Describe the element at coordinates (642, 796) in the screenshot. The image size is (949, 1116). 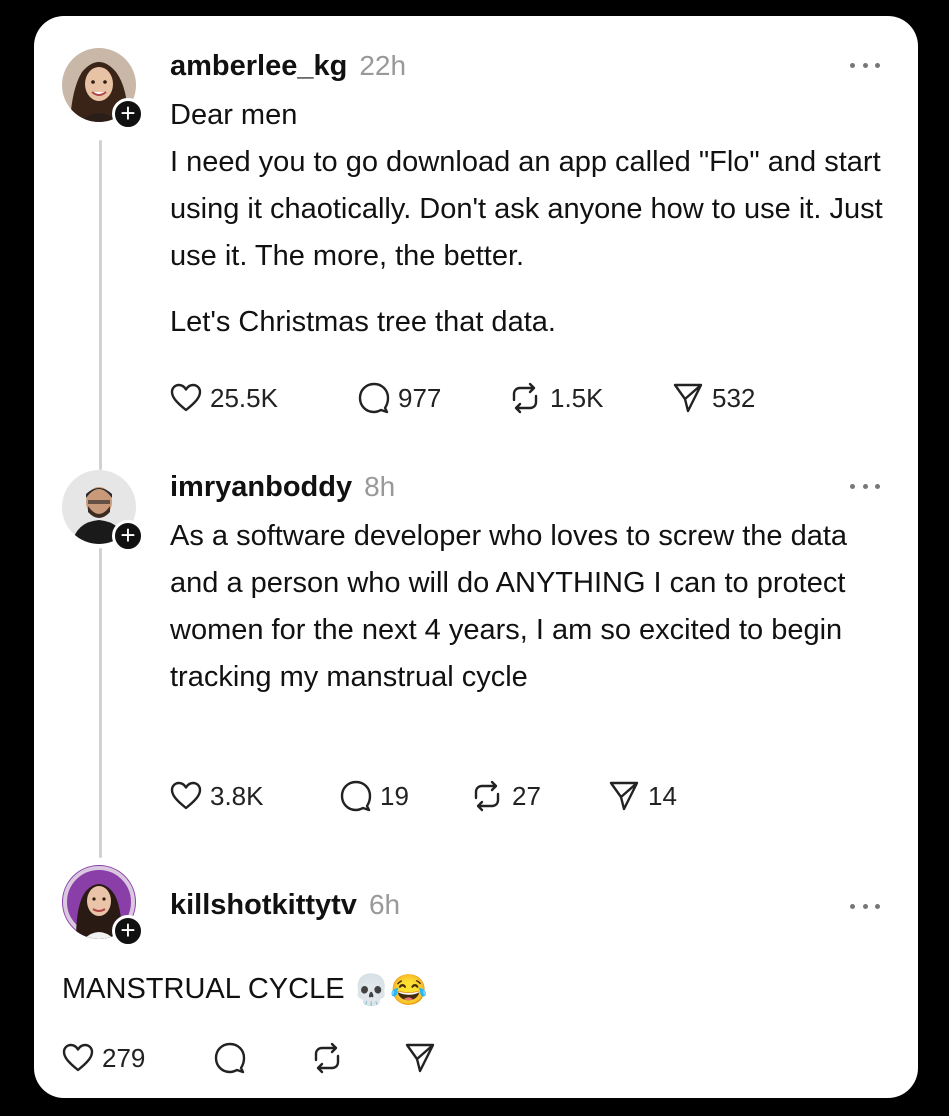
I see `share-button: 14` at that location.